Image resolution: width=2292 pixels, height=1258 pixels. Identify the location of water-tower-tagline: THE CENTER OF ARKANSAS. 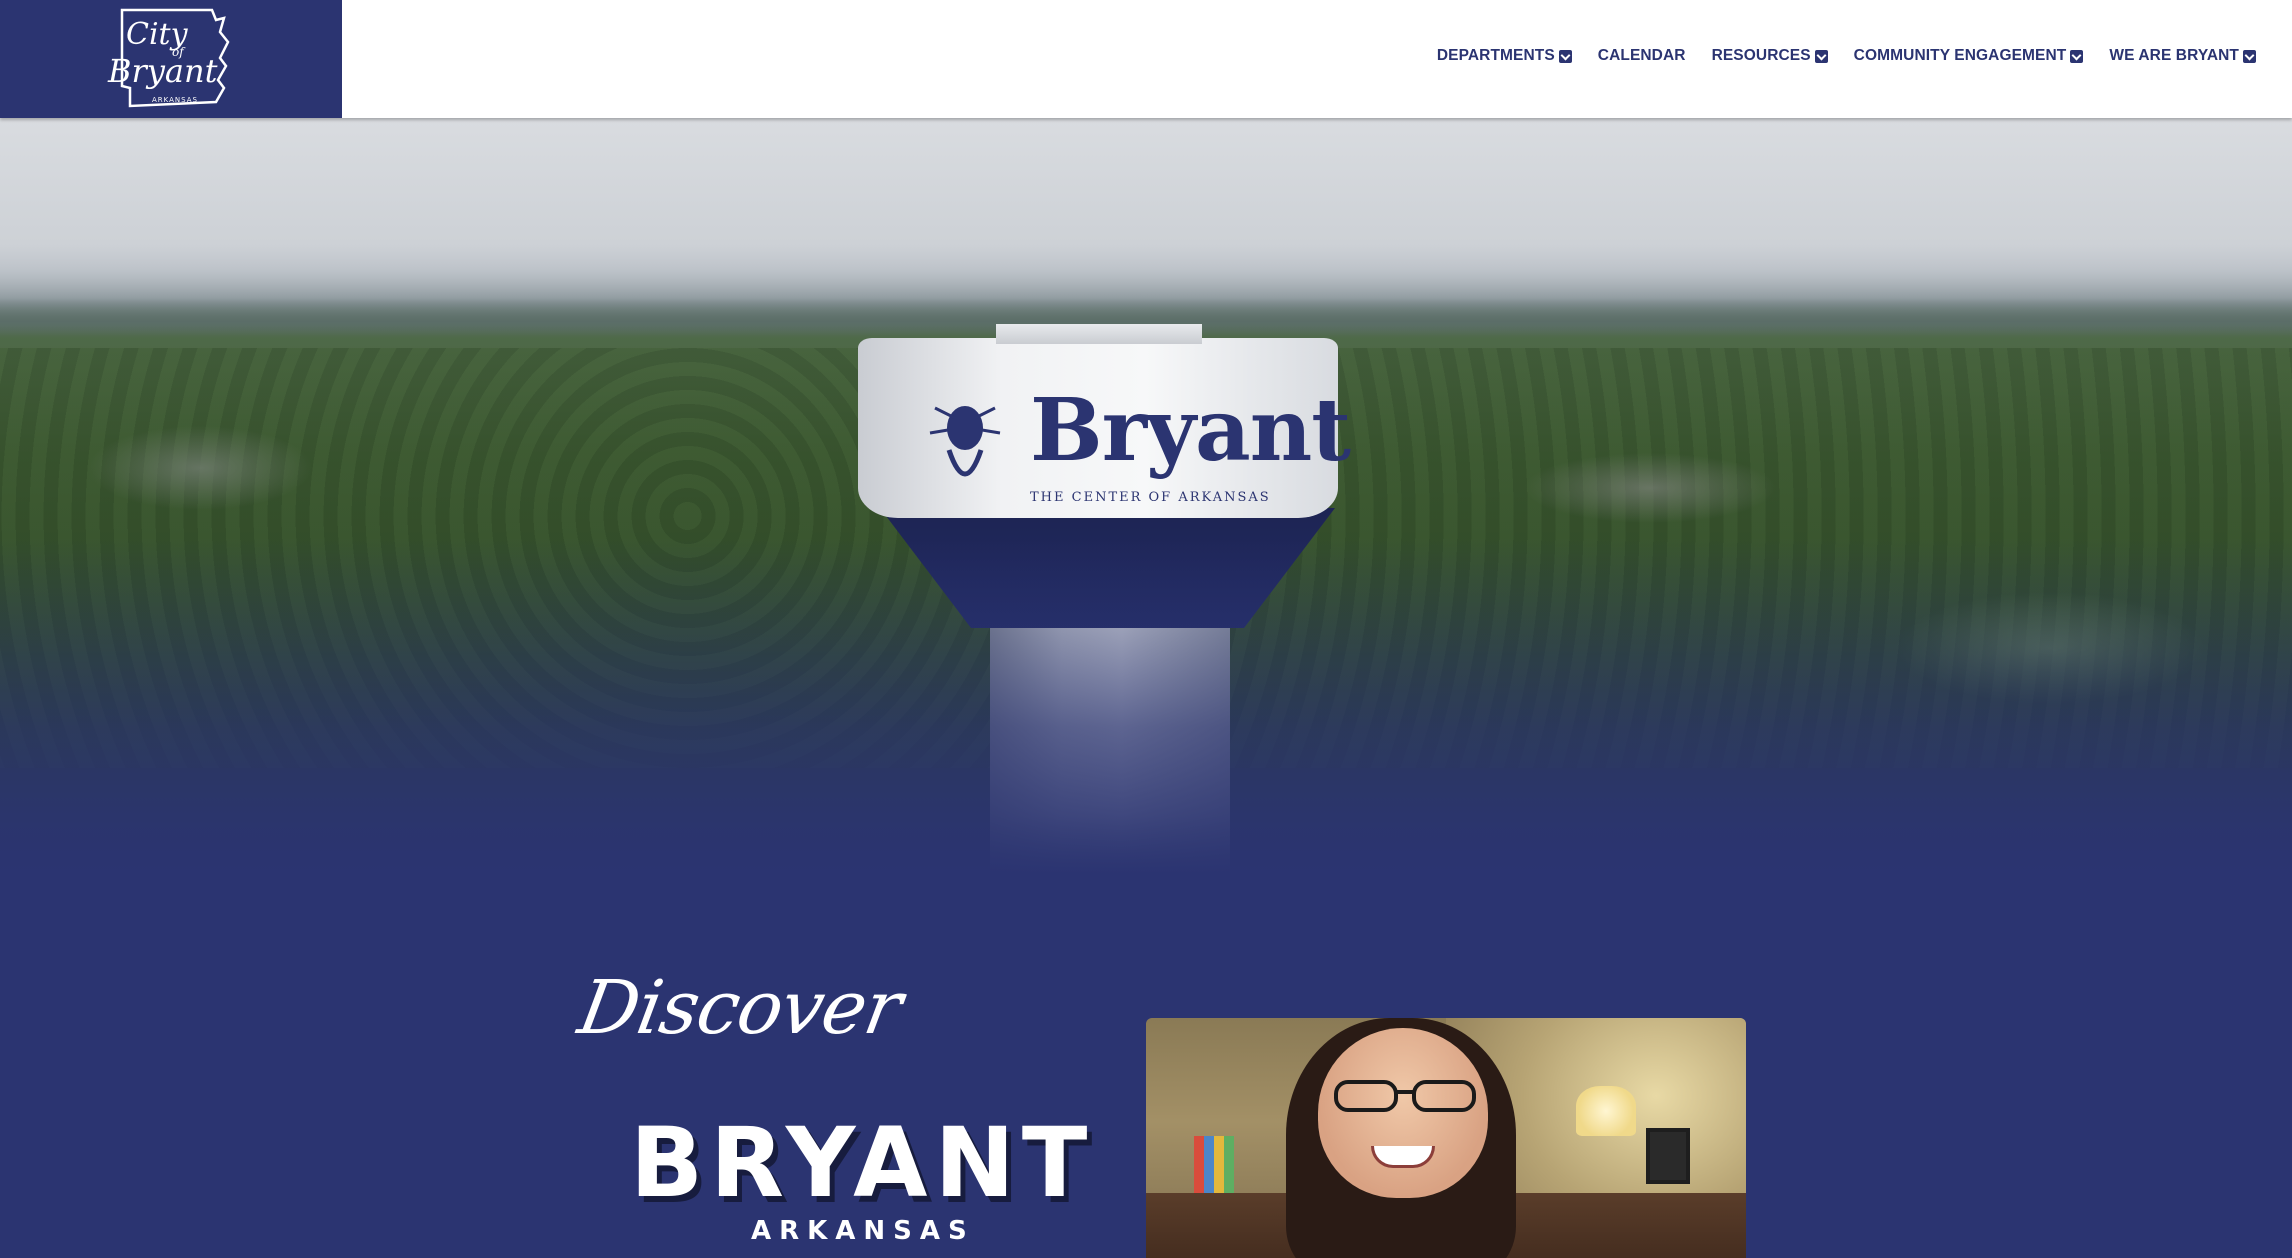
(1150, 497).